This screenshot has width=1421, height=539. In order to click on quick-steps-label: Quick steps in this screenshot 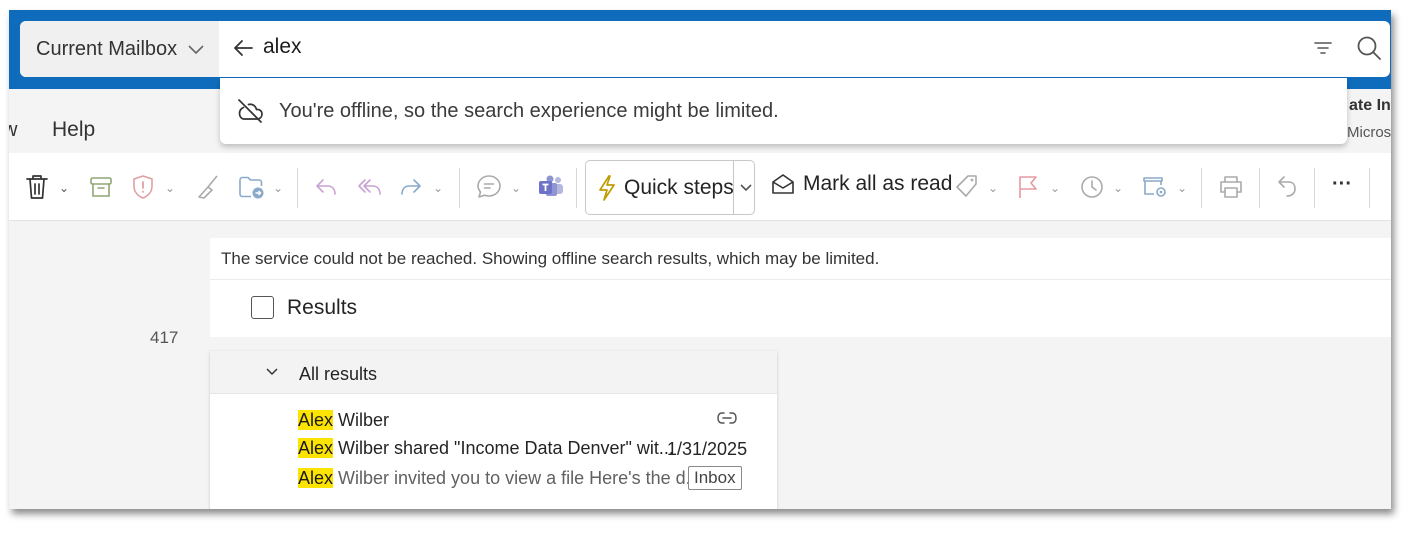, I will do `click(679, 187)`.